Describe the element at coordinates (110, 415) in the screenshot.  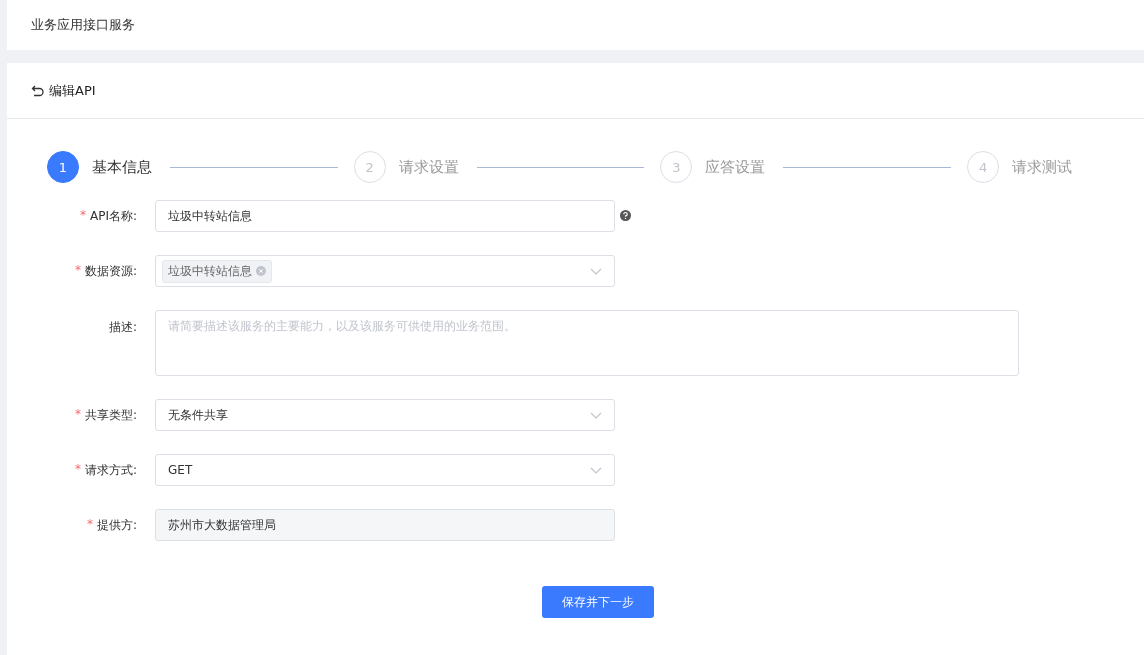
I see `field-label: 共享类型:` at that location.